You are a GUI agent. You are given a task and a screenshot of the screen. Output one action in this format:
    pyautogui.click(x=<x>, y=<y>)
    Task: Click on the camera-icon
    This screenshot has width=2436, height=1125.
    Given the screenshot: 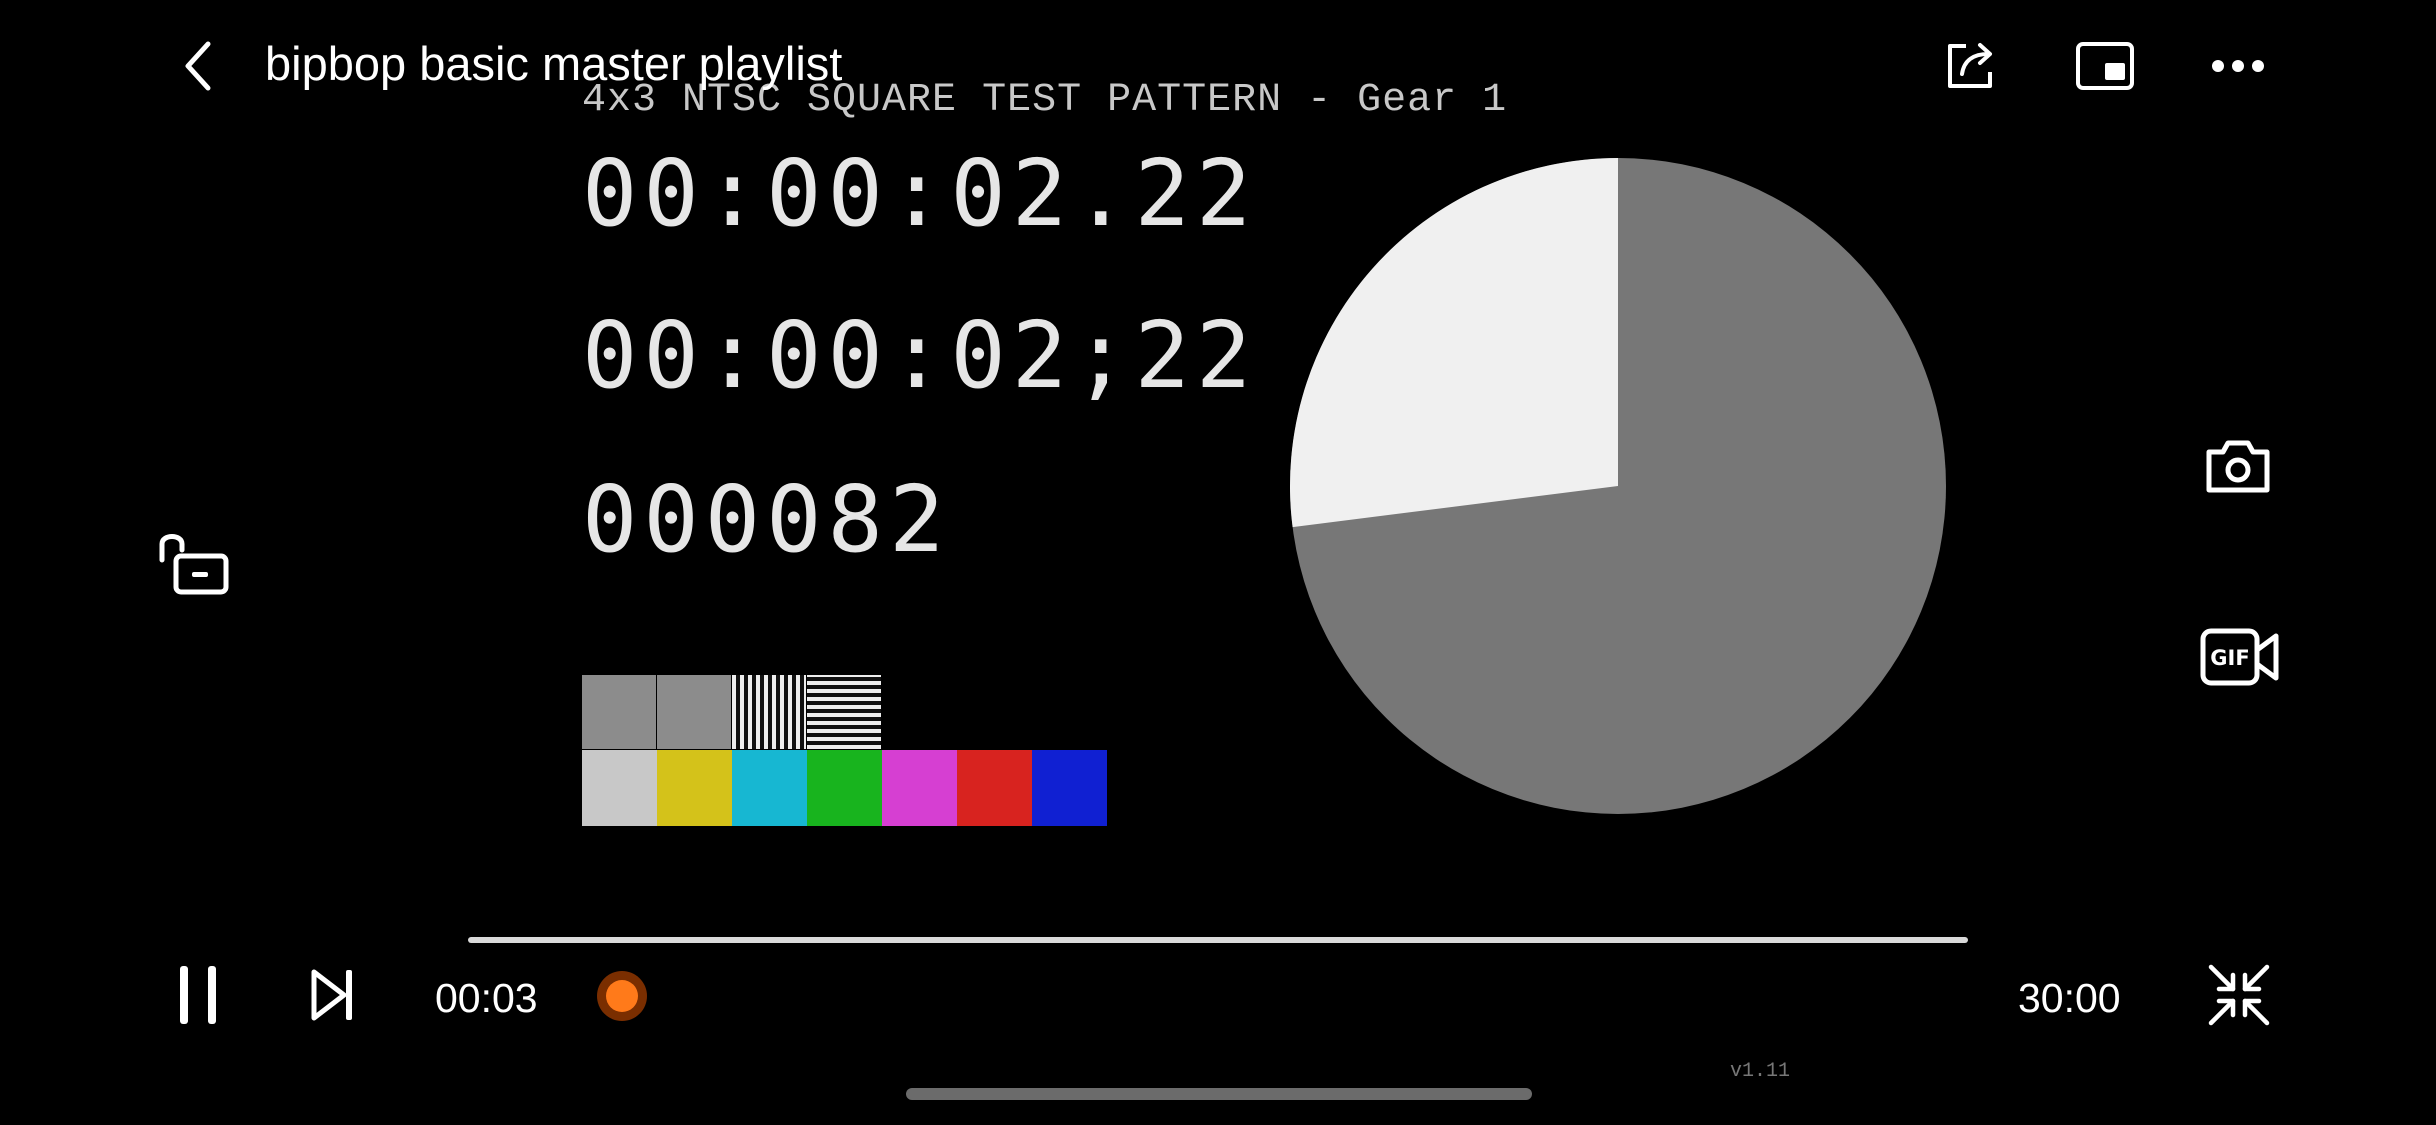 What is the action you would take?
    pyautogui.click(x=2238, y=466)
    